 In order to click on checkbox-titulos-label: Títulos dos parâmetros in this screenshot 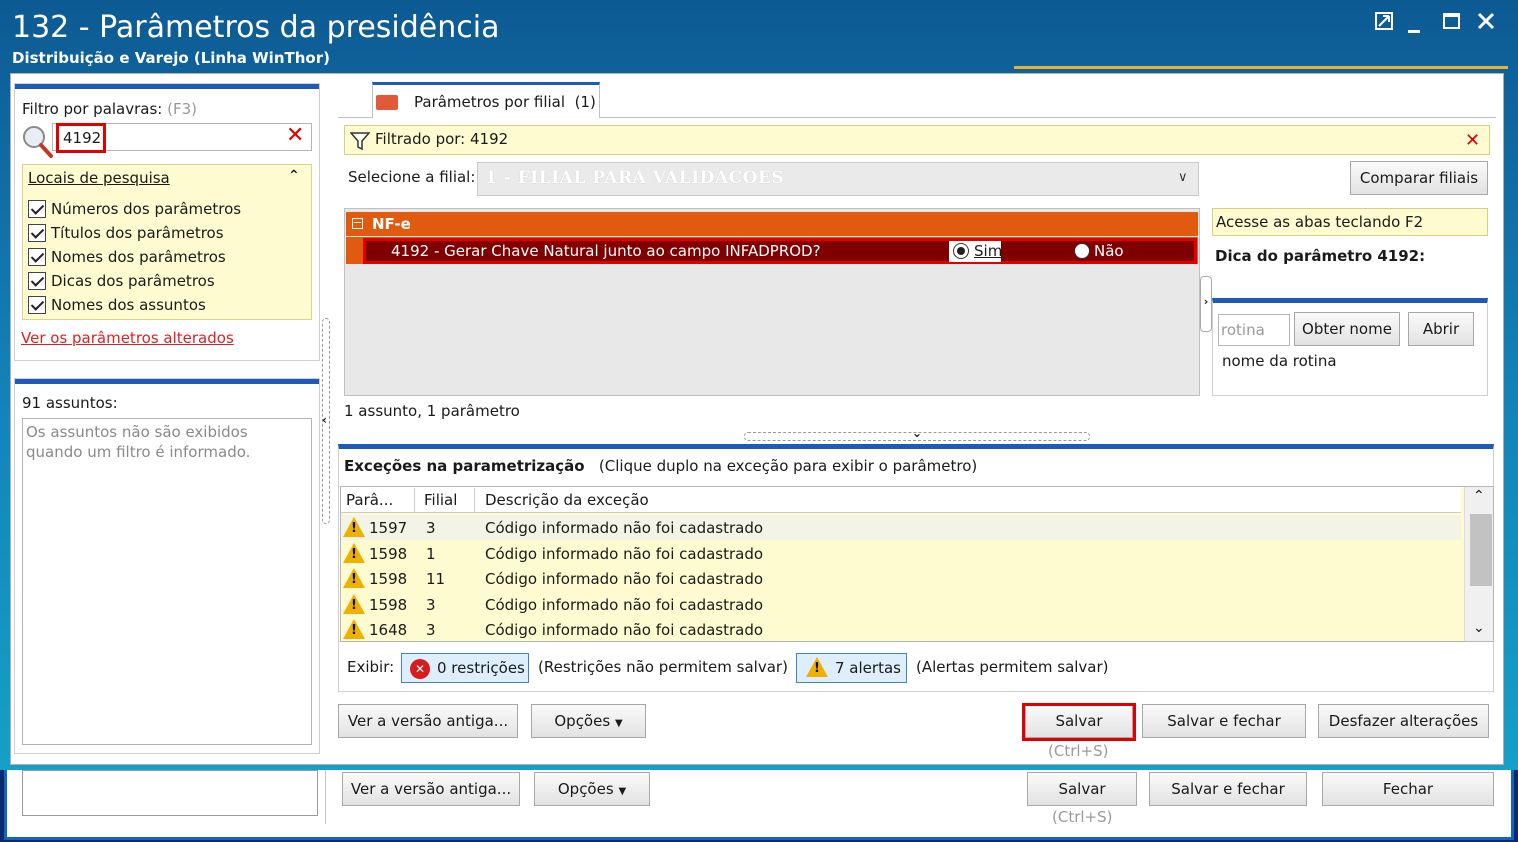, I will do `click(137, 233)`.